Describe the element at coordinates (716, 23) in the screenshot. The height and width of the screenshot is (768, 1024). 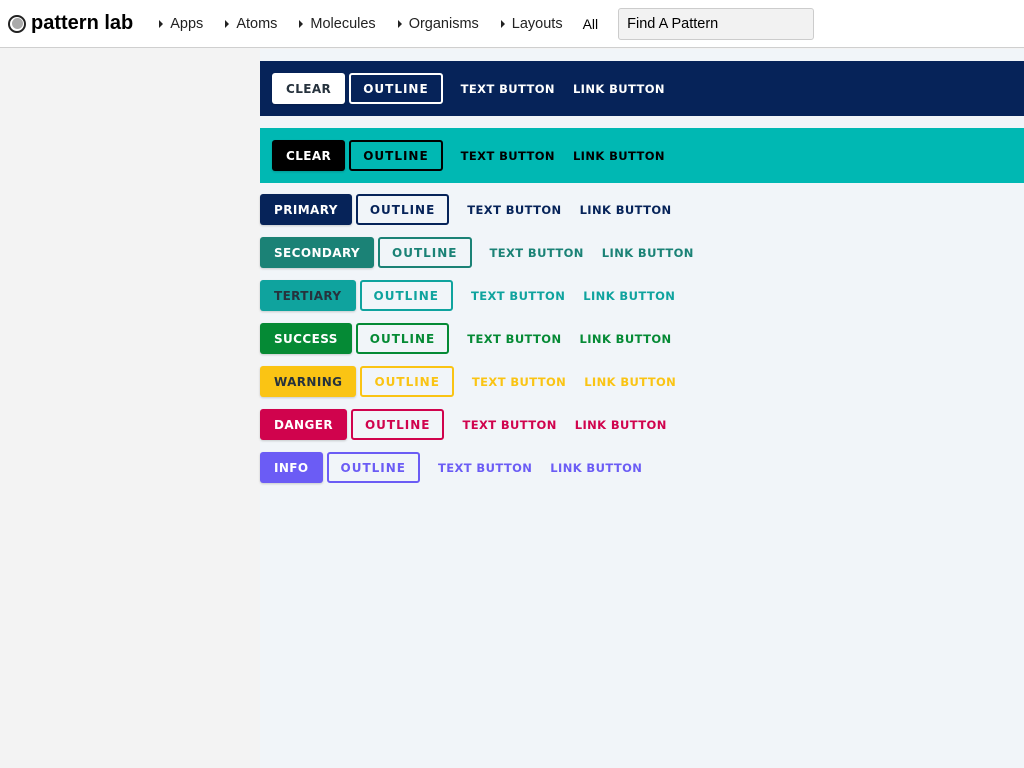
I see `find-pattern-search-input` at that location.